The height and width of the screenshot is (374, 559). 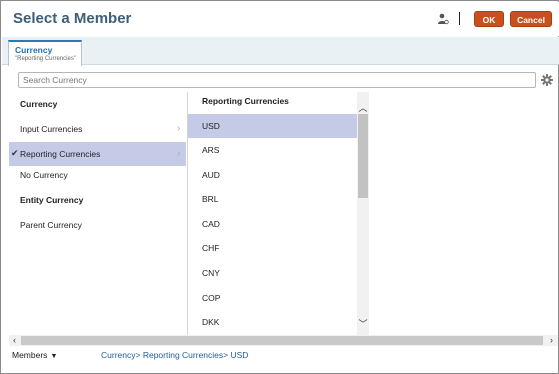 I want to click on list-item: USD, so click(x=272, y=126).